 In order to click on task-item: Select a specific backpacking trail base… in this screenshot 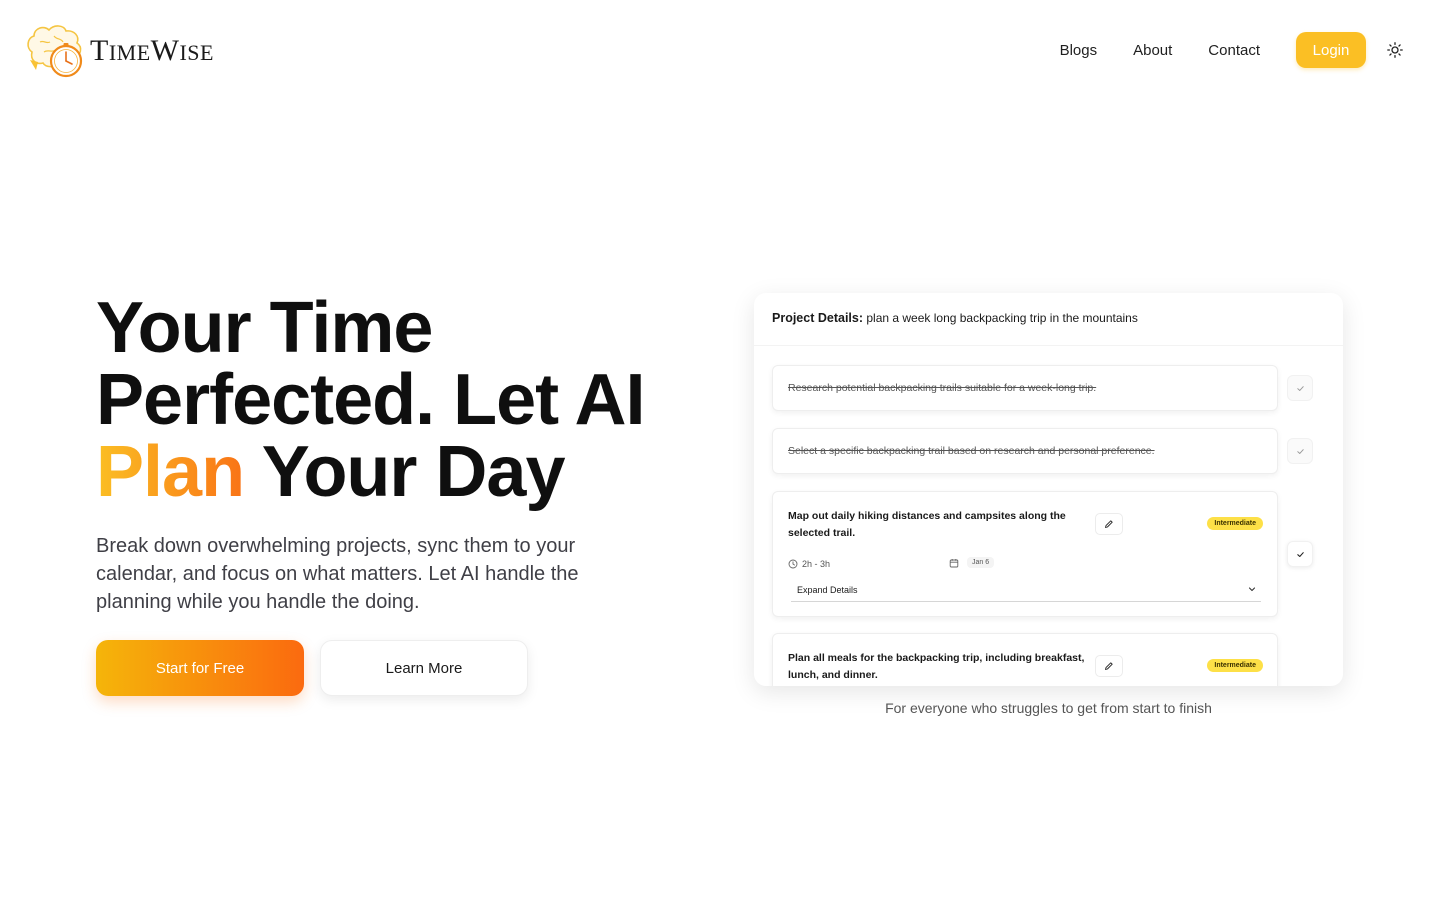, I will do `click(1025, 451)`.